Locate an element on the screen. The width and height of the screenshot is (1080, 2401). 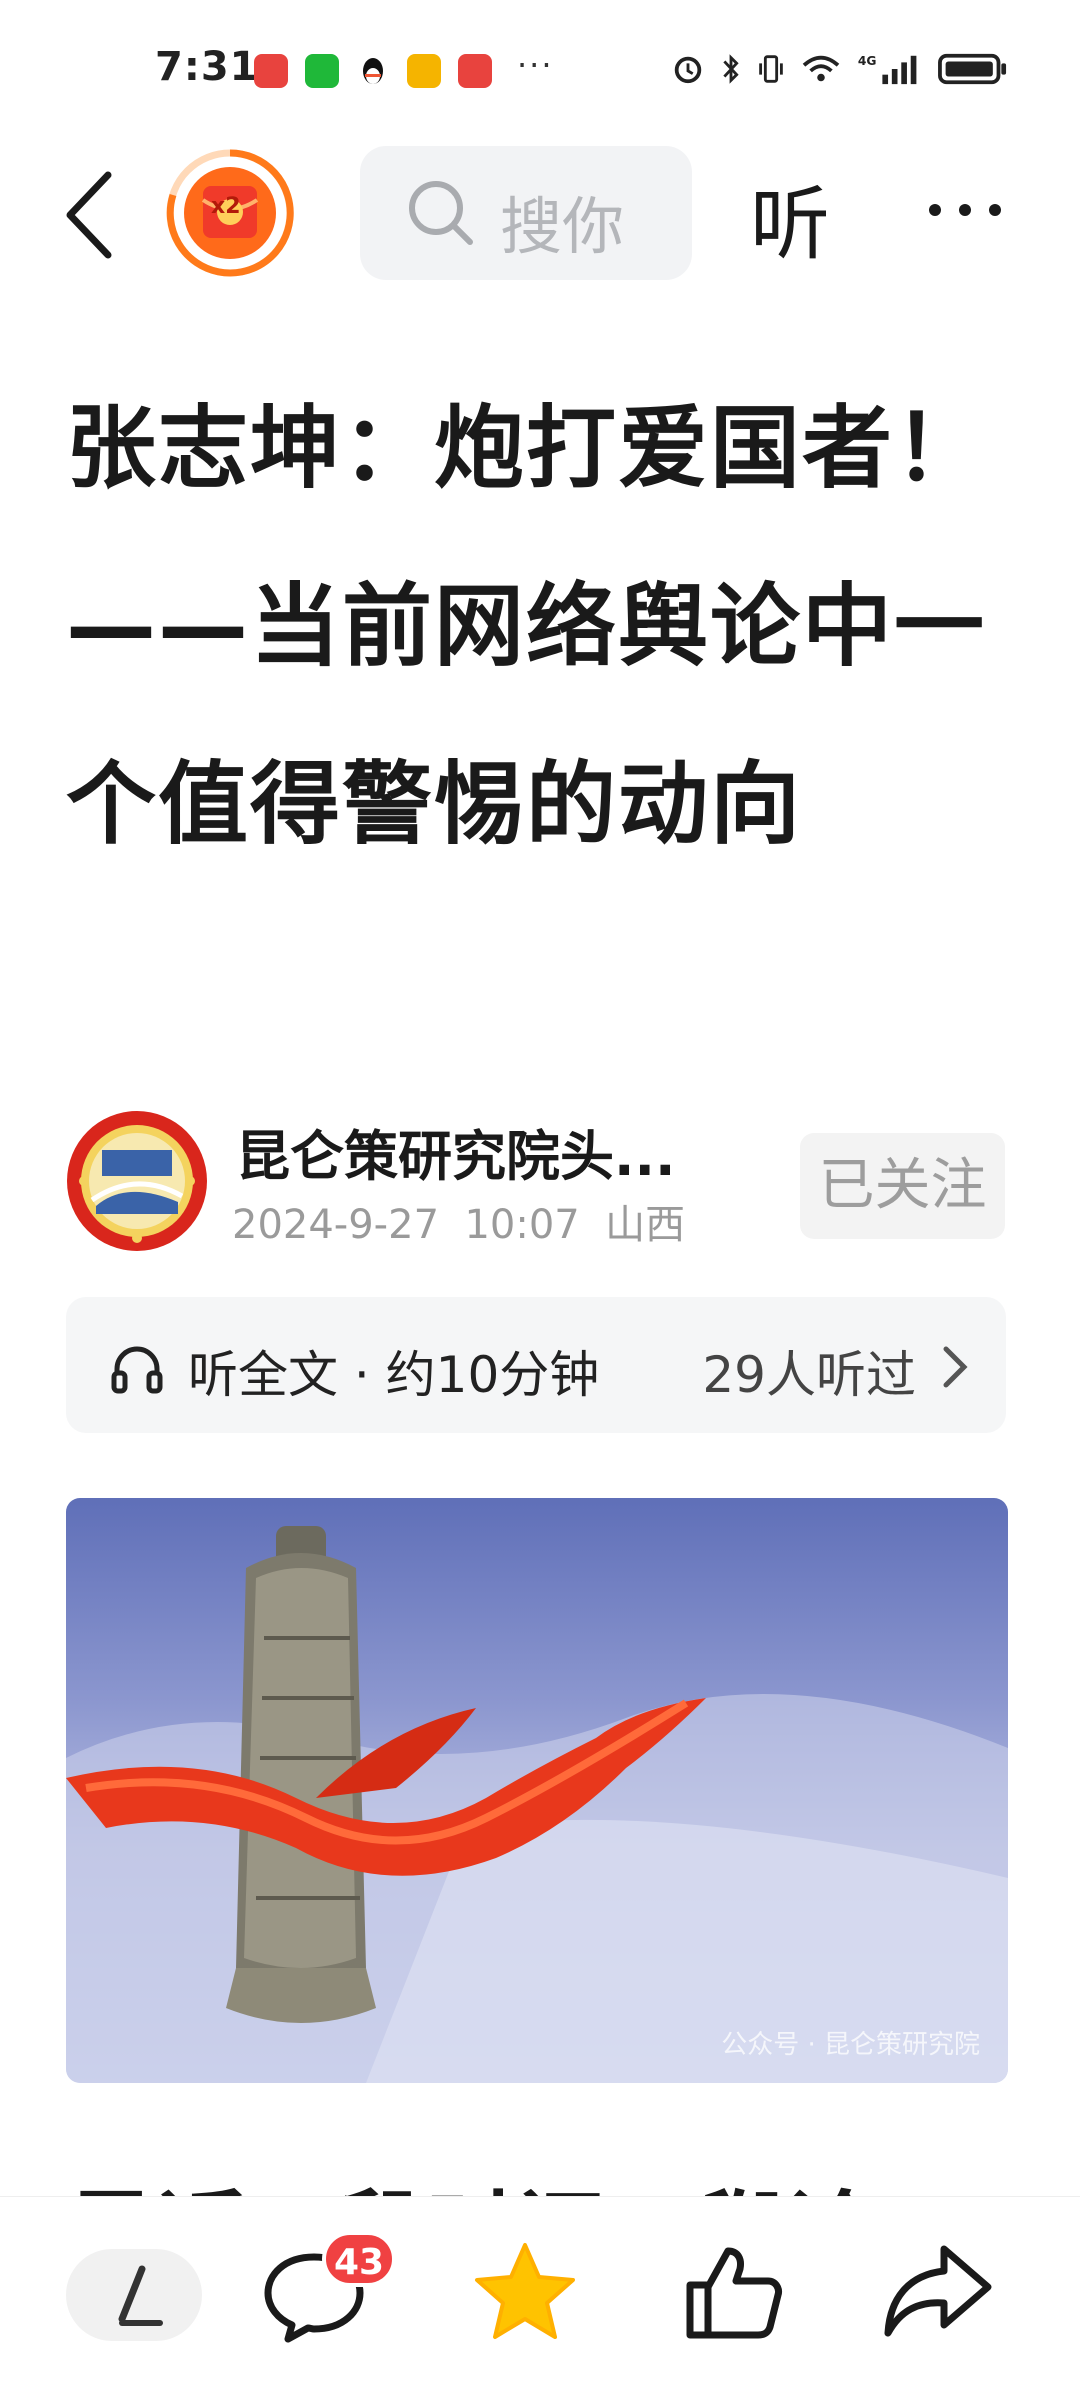
listen-full-article-bar: 听全文 · 约10分钟 29人听过 is located at coordinates (536, 1365).